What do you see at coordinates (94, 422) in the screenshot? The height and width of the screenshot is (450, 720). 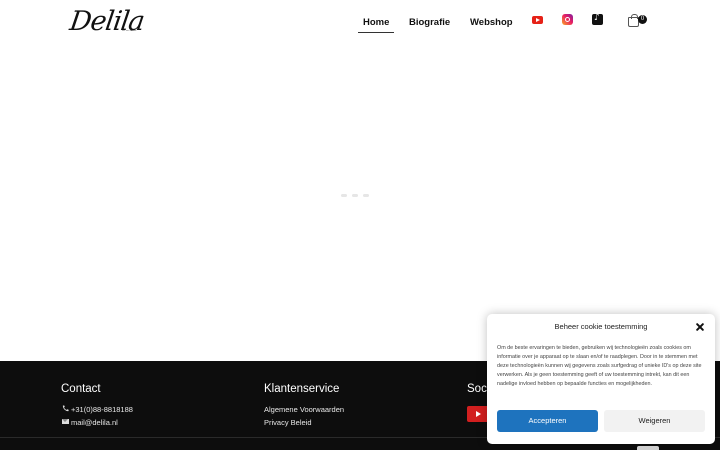 I see `footer-email: mail@delila.nl` at bounding box center [94, 422].